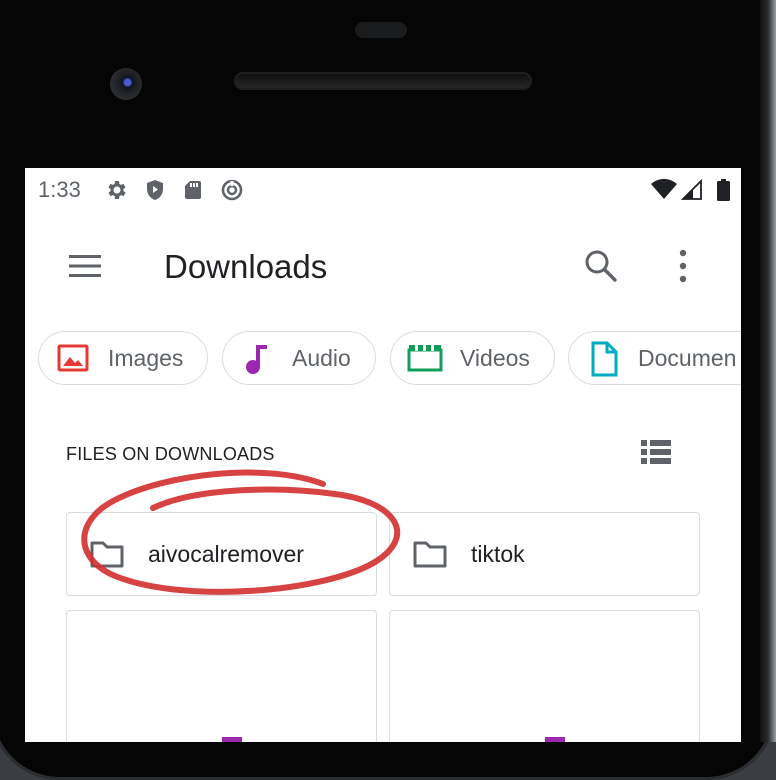 Image resolution: width=776 pixels, height=780 pixels. I want to click on chip-images: Images, so click(123, 358).